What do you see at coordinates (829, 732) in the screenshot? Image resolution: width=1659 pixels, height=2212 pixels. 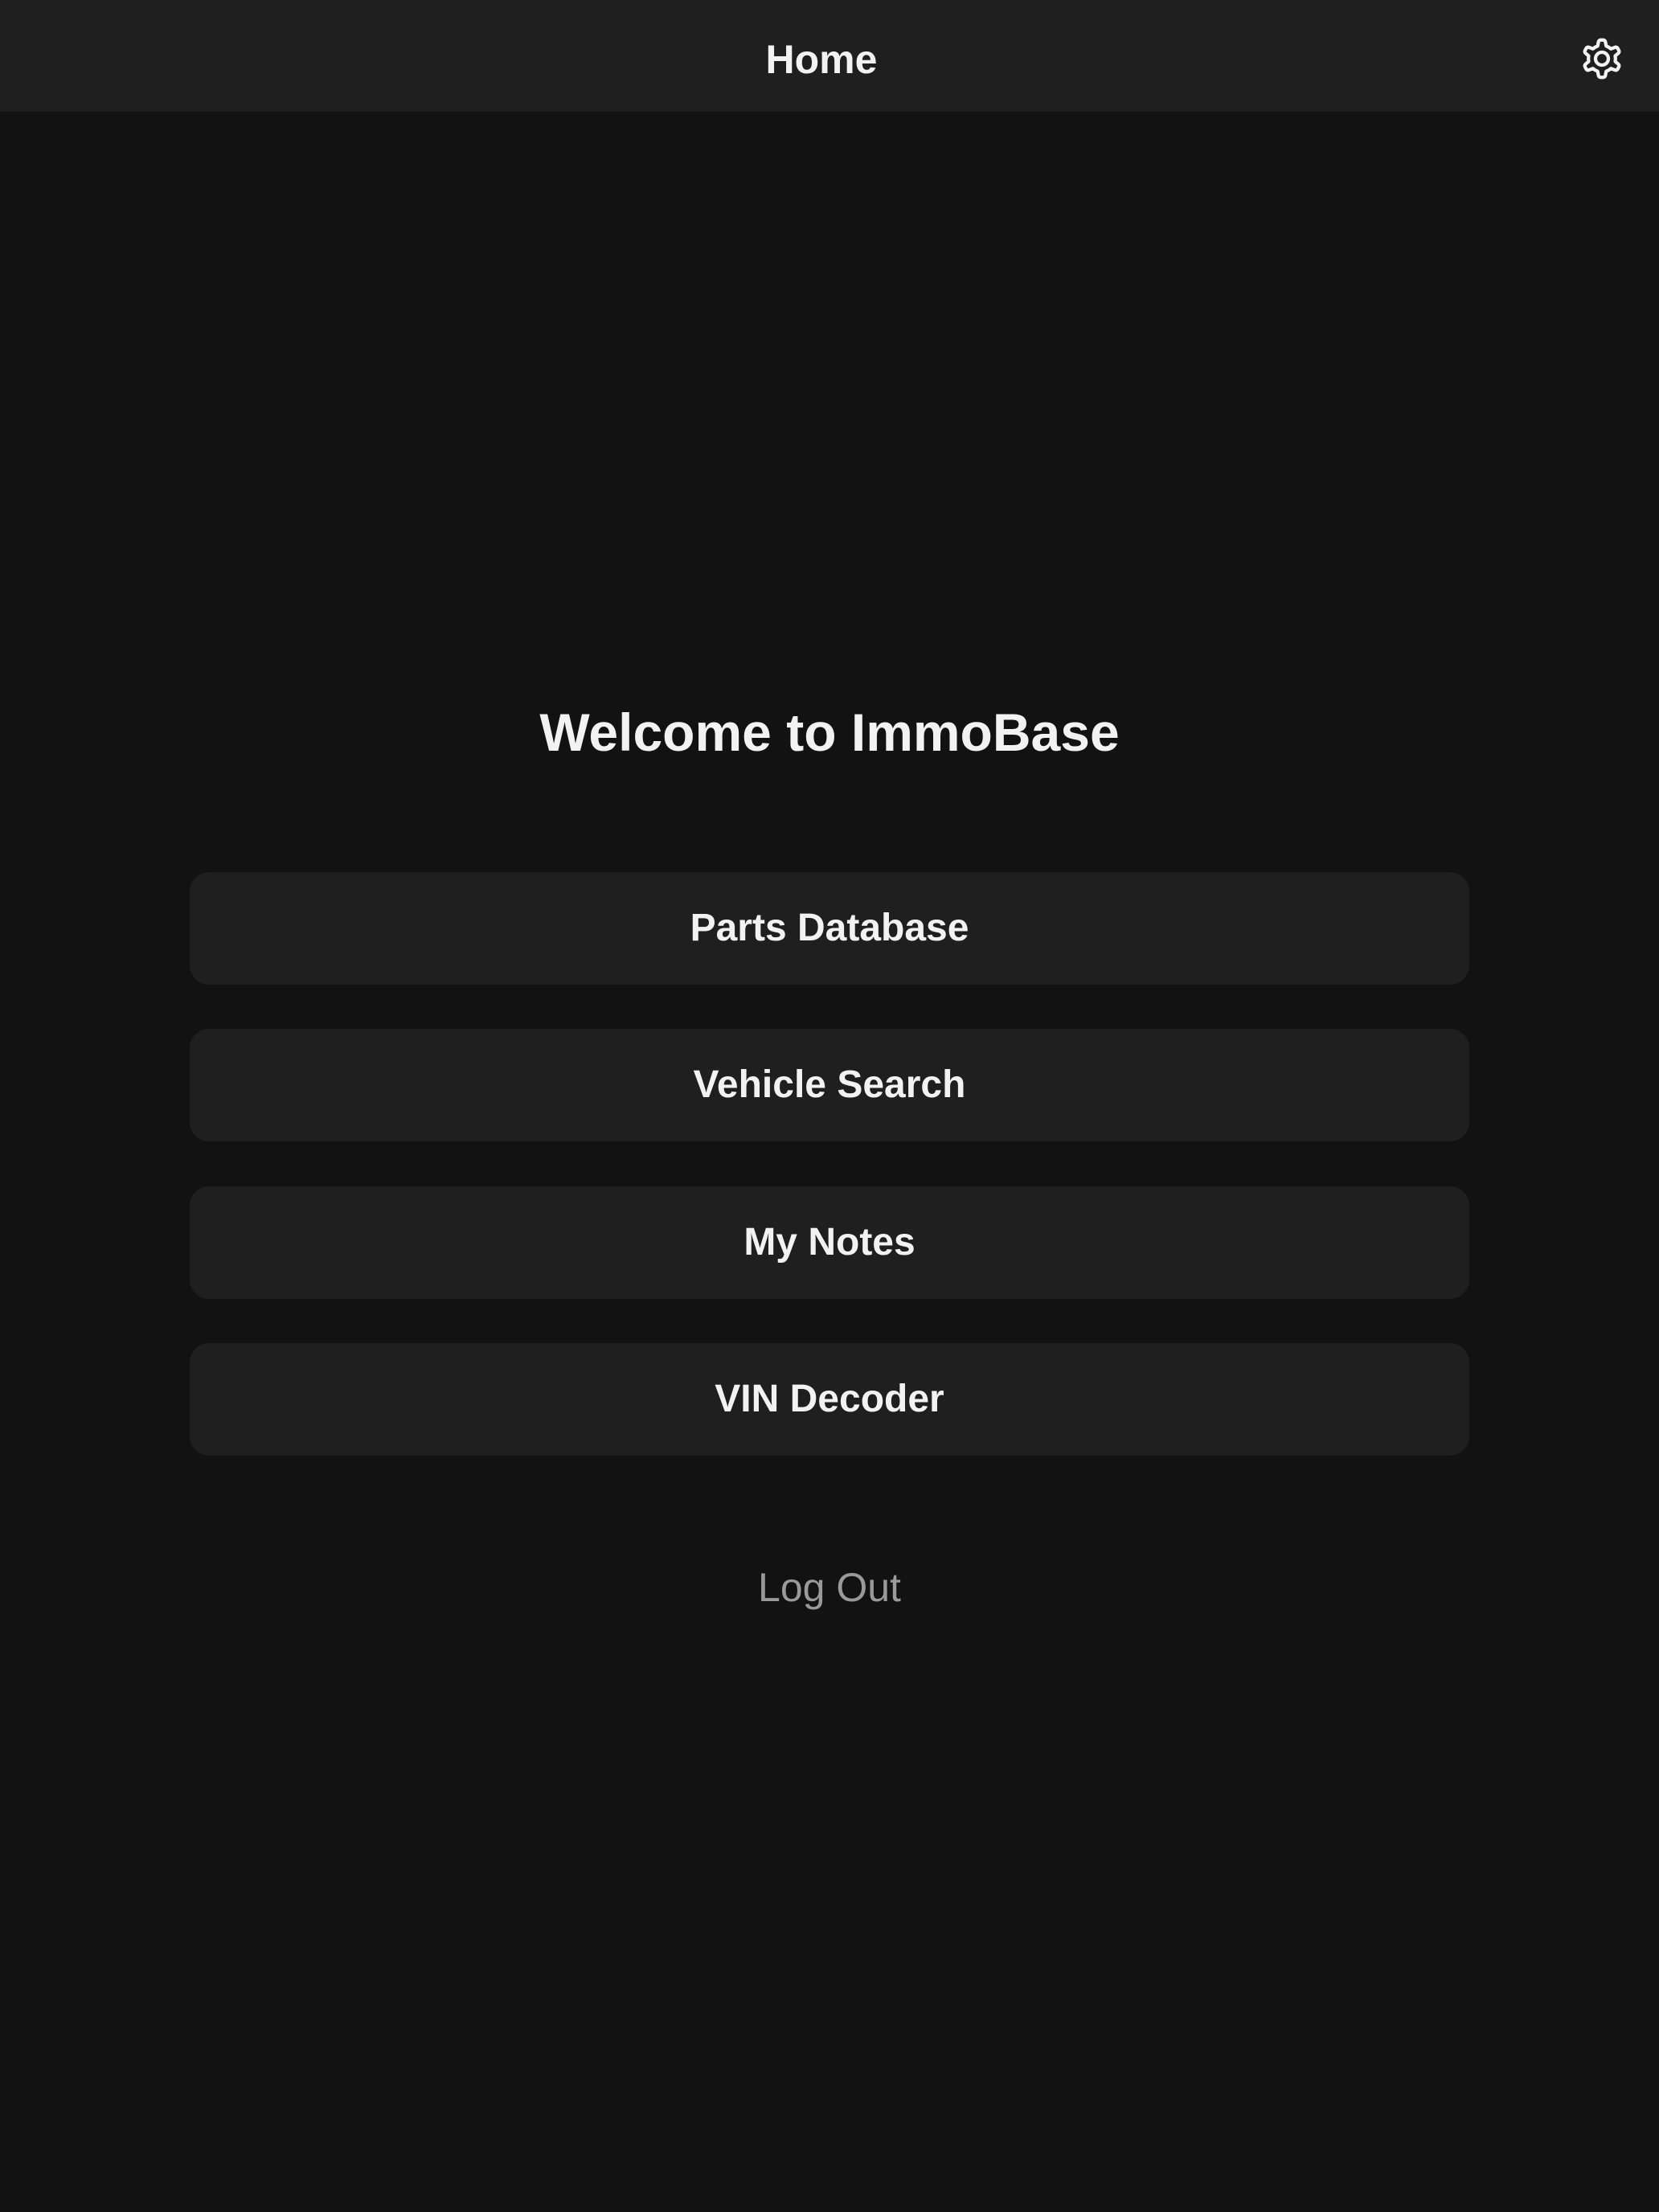 I see `welcome-heading: Welcome to ImmoBase` at bounding box center [829, 732].